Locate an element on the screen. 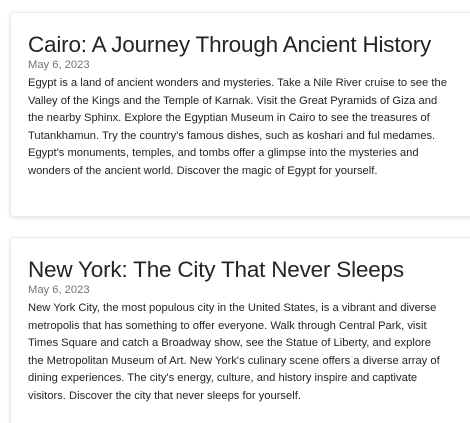 The image size is (470, 423). post-title: New York: The City That Never Sleeps is located at coordinates (238, 270).